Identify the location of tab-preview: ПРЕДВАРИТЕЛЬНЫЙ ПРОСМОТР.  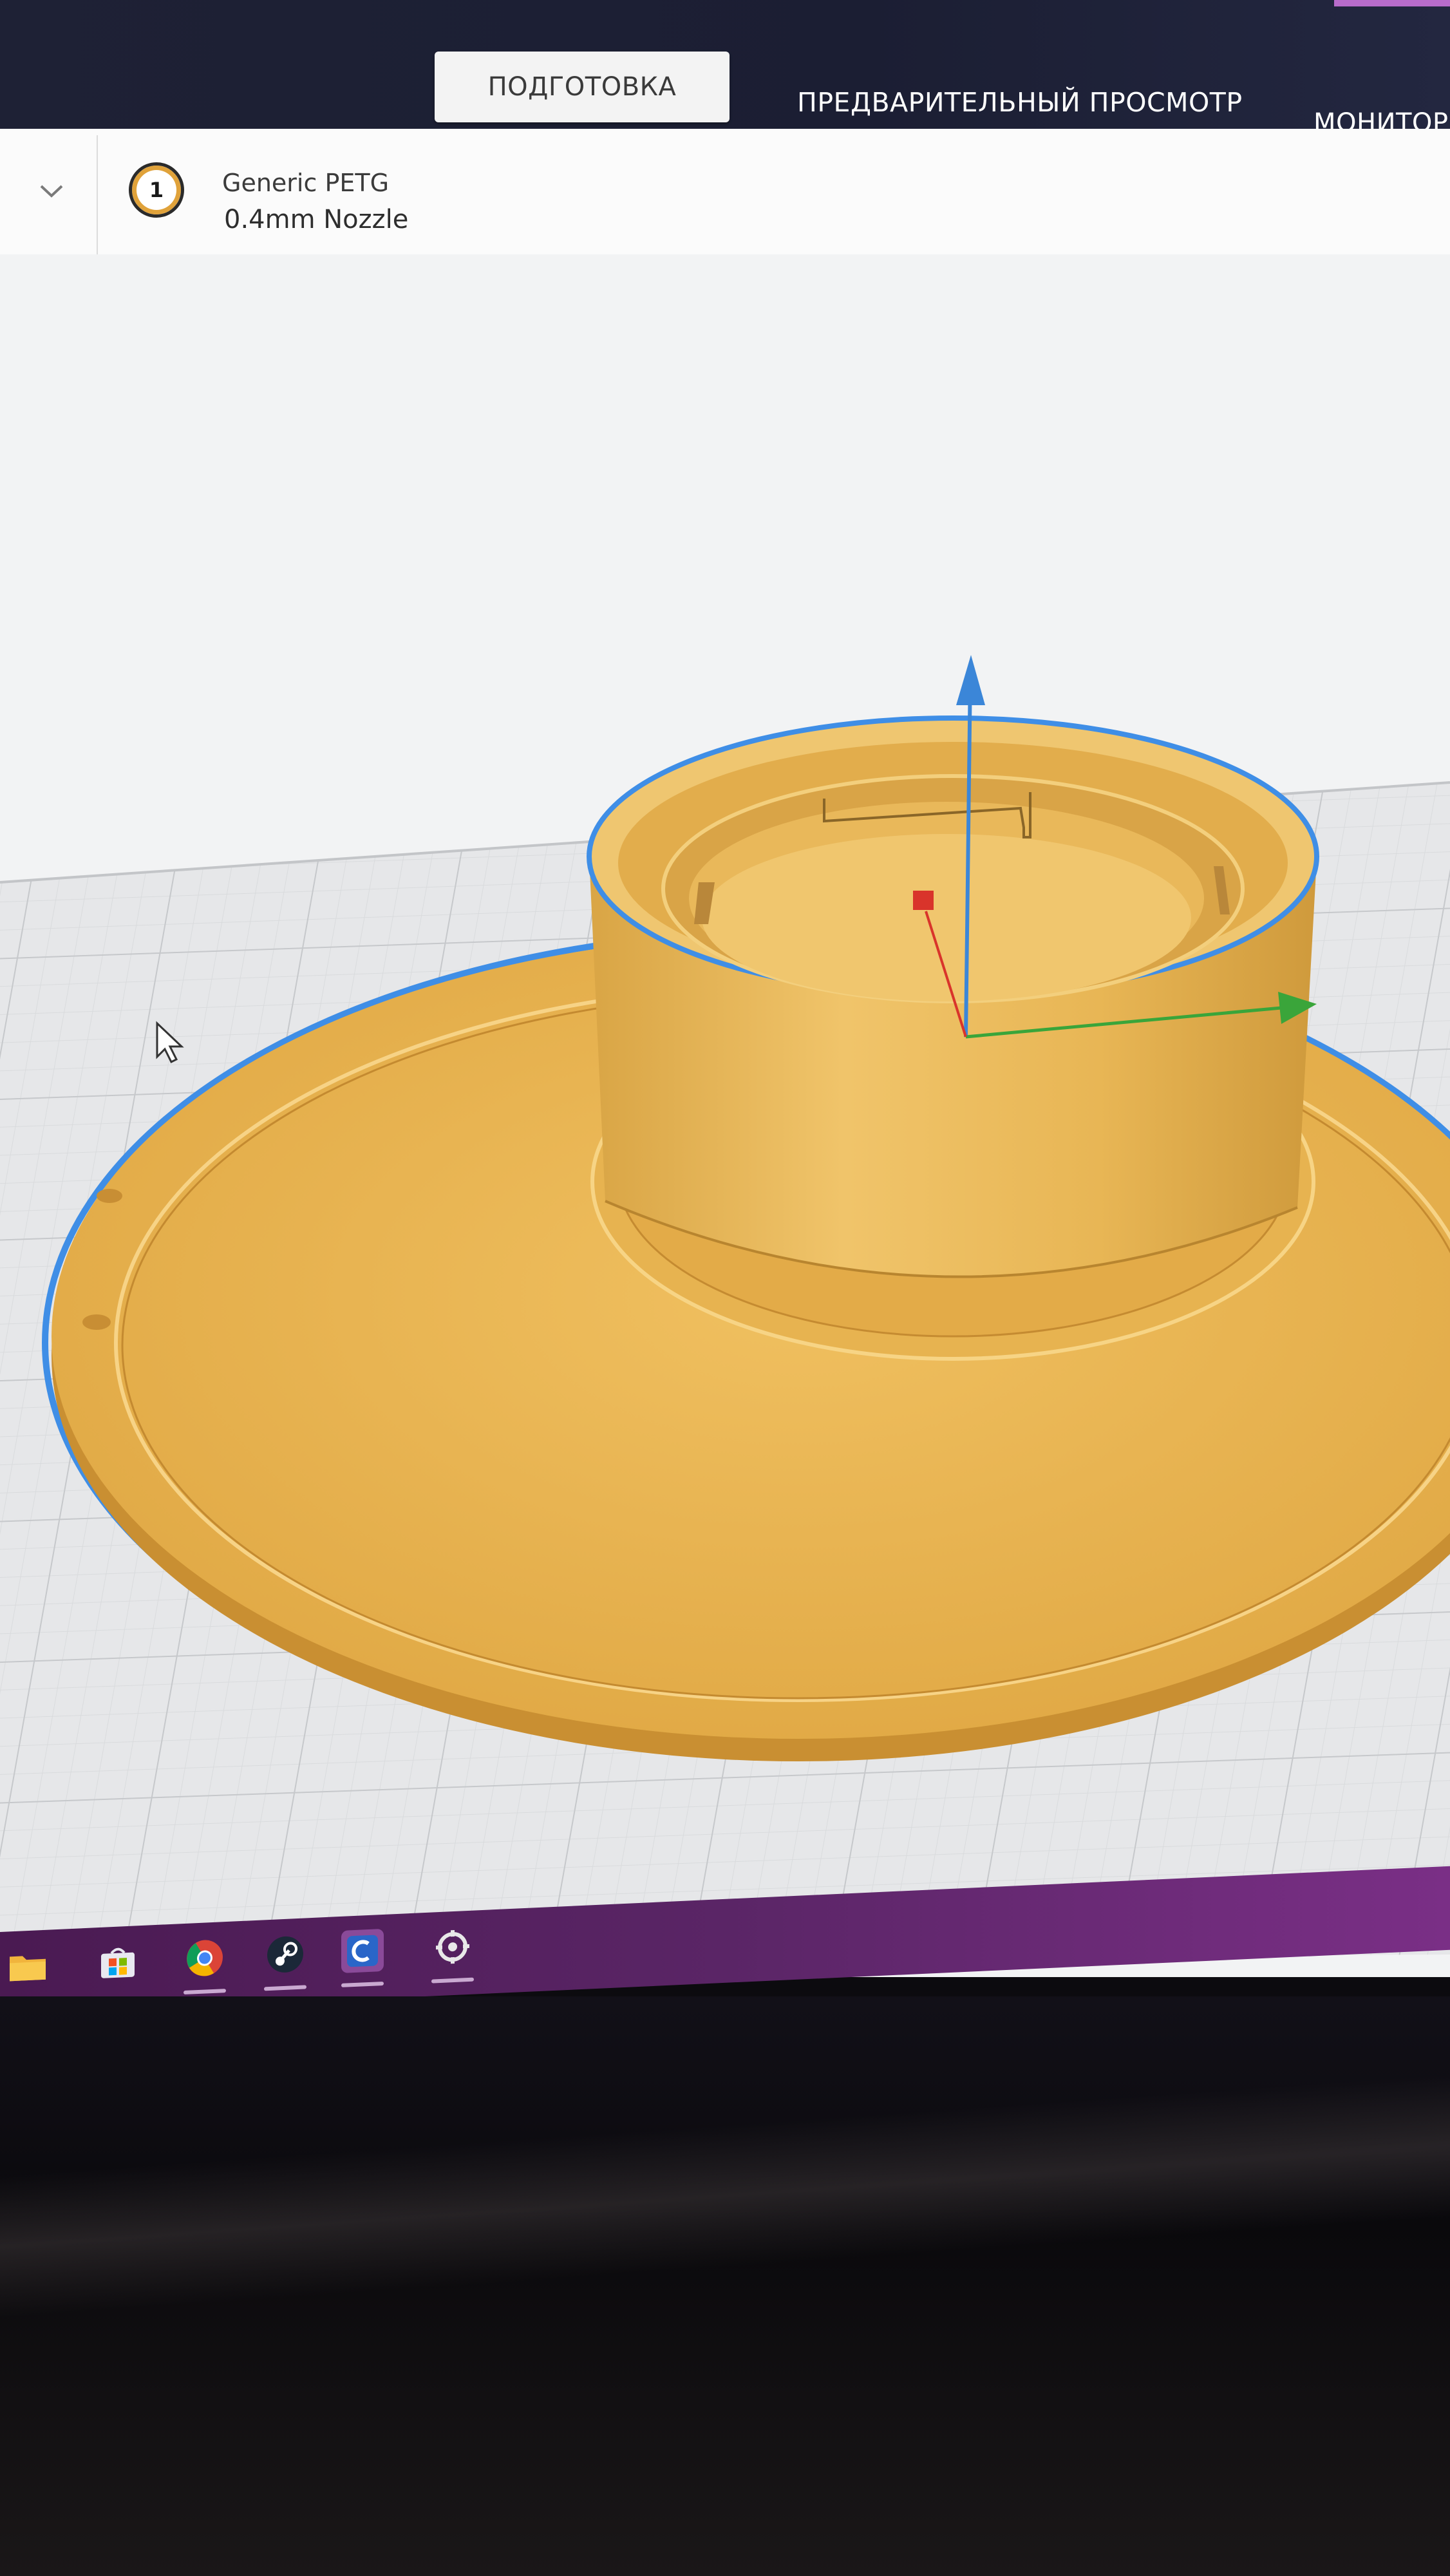
(1020, 103).